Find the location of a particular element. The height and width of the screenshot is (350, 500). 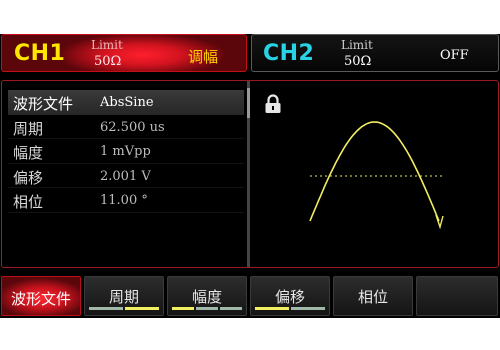

param-label: 偏移 is located at coordinates (28, 177).